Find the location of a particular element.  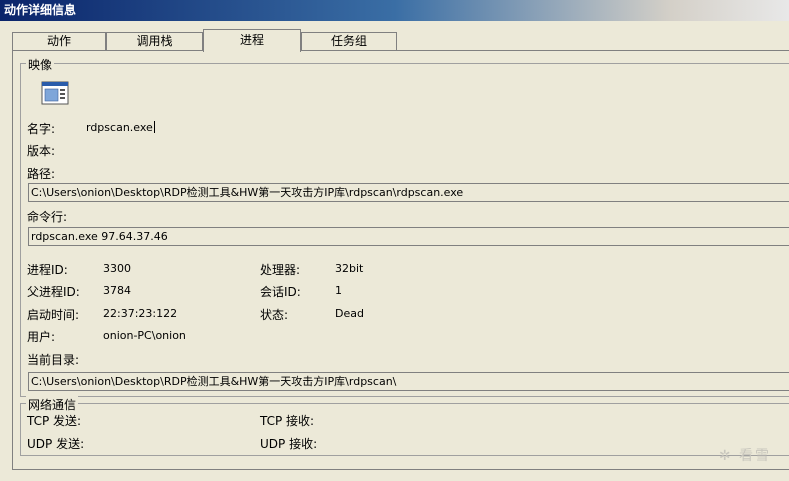

session-value: 1 is located at coordinates (338, 290).